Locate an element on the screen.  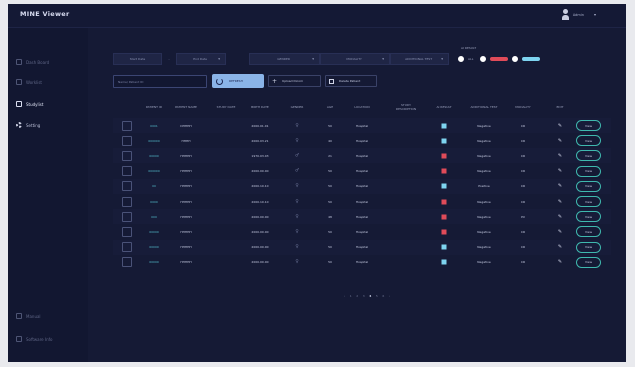
upload-dicom-button: + Upload Dicom is located at coordinates (294, 81).